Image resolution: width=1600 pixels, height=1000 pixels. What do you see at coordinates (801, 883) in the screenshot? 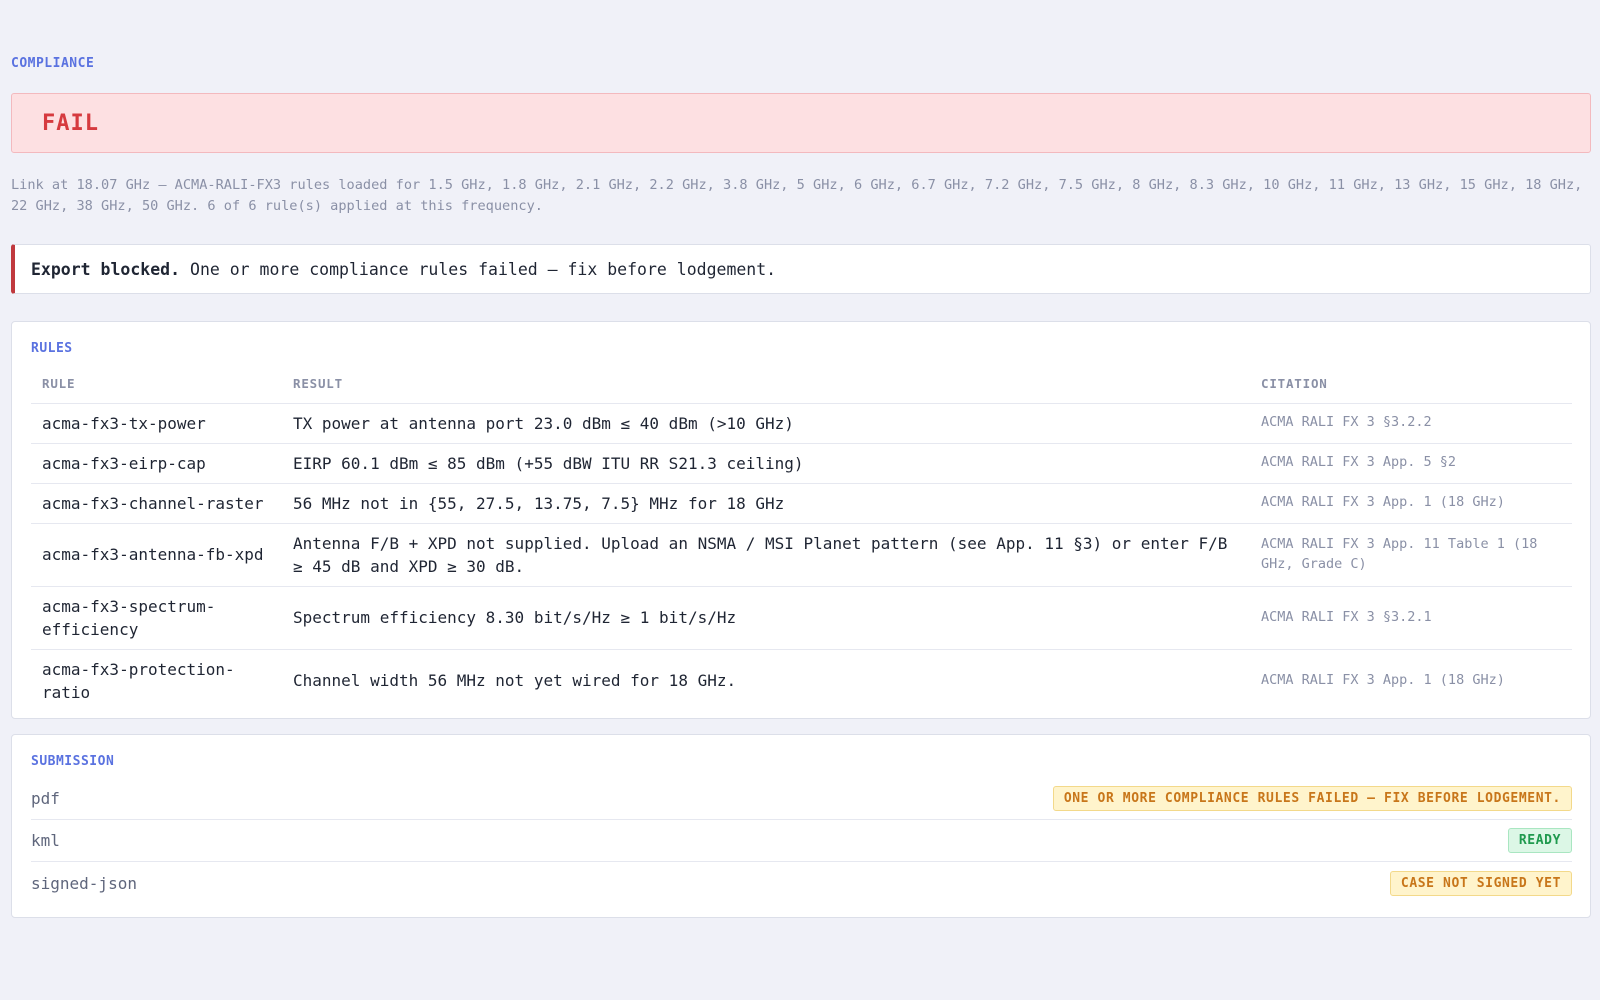
I see `submission-item-signed-json: signed-json CASE NOT SIGNED YET` at bounding box center [801, 883].